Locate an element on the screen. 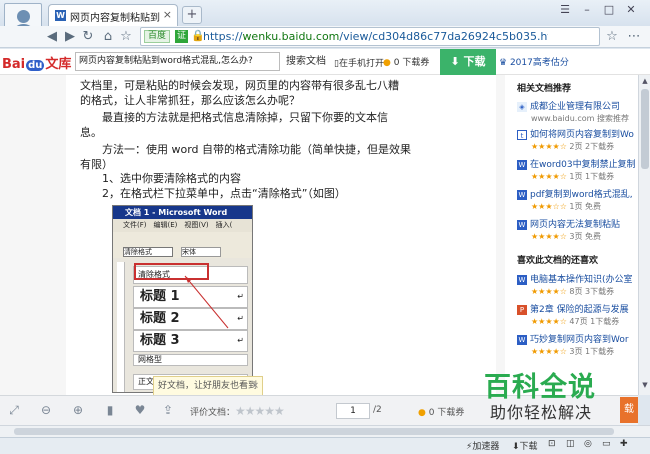 This screenshot has height=454, width=650. baidu-search-tag: 百度 is located at coordinates (157, 36).